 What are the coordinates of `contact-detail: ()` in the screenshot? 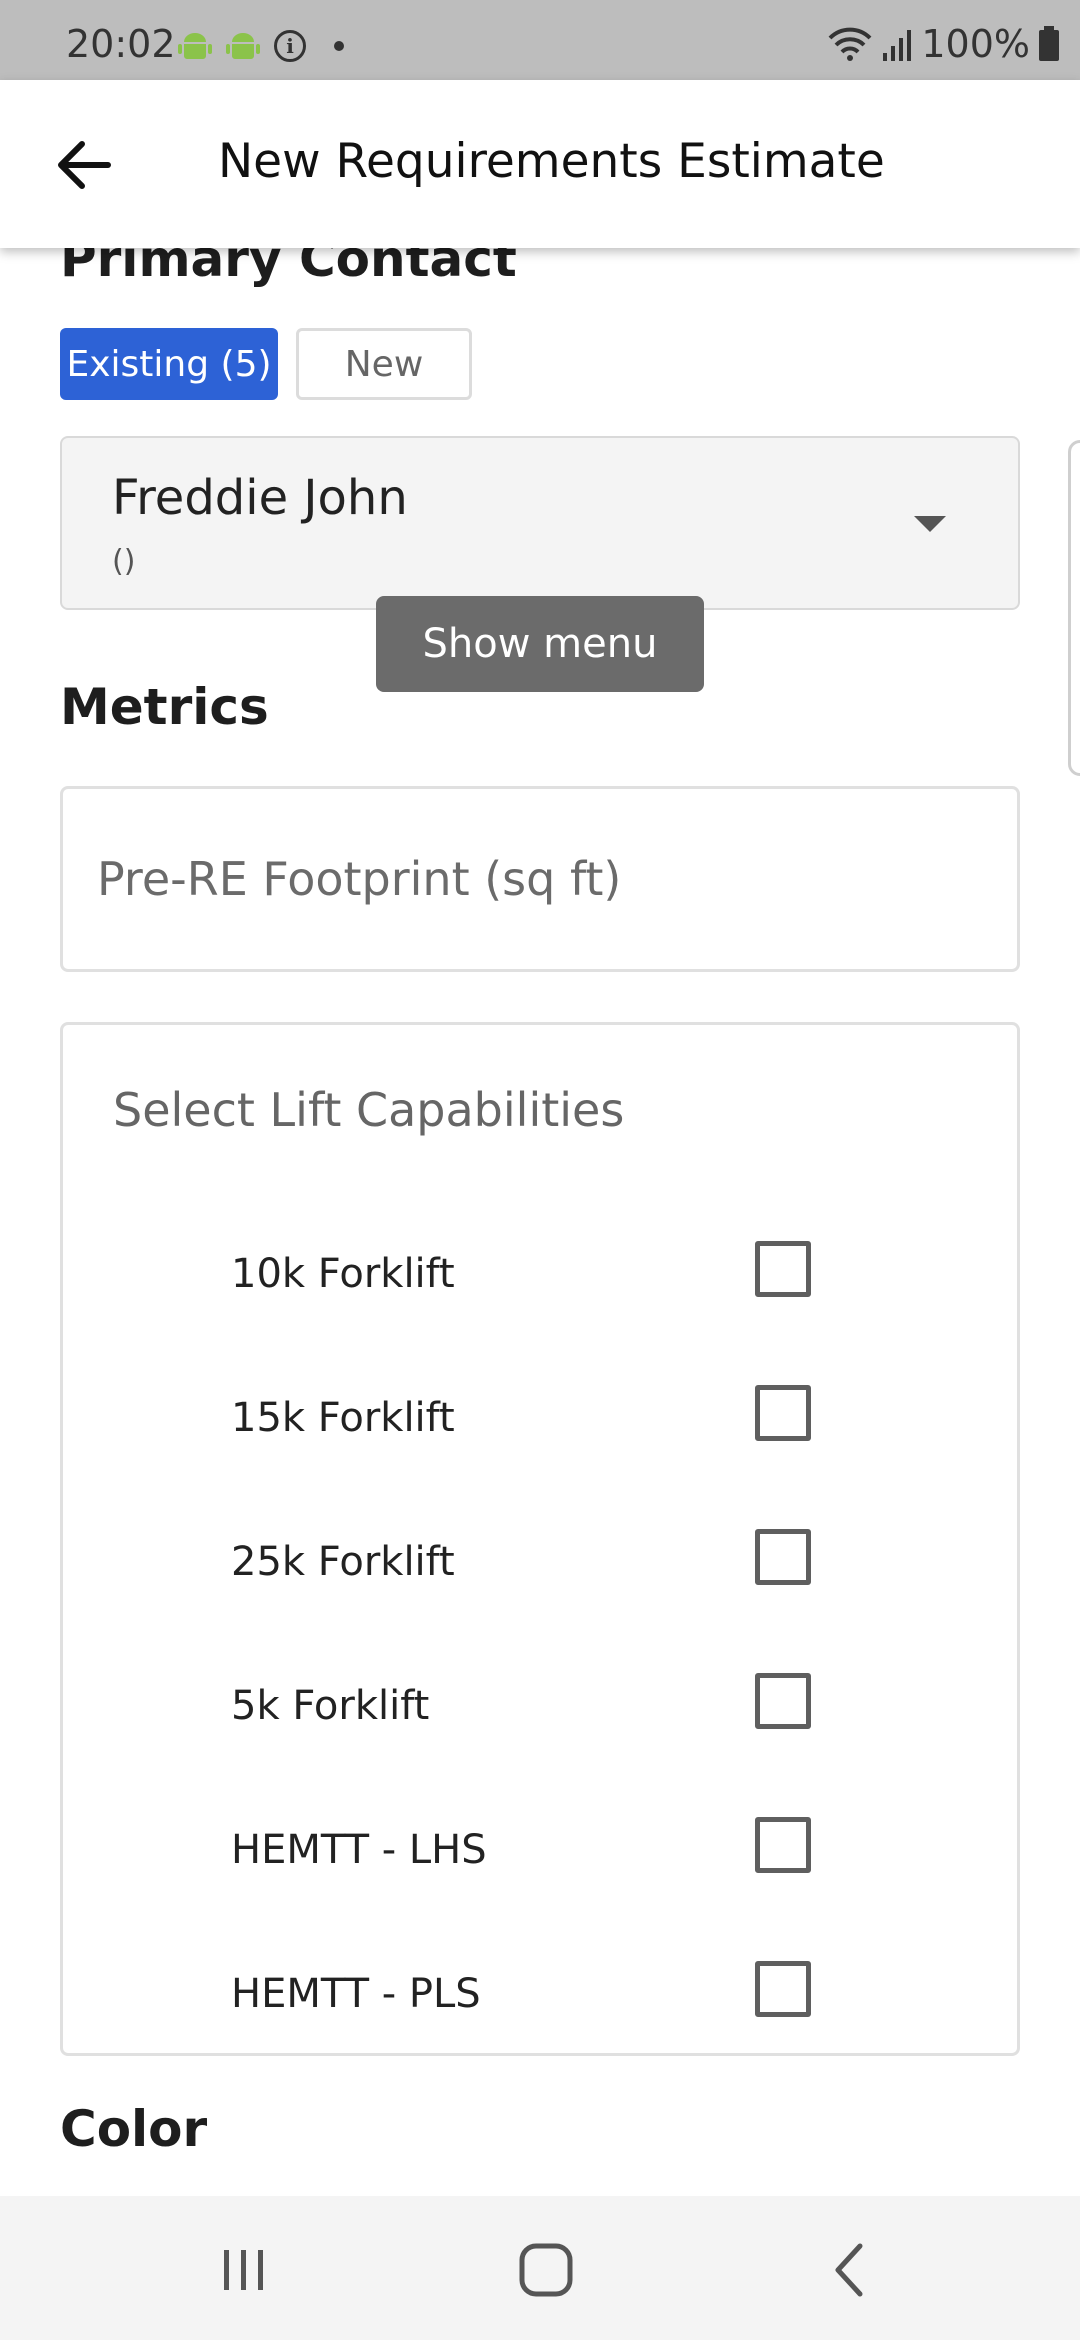 It's located at (124, 561).